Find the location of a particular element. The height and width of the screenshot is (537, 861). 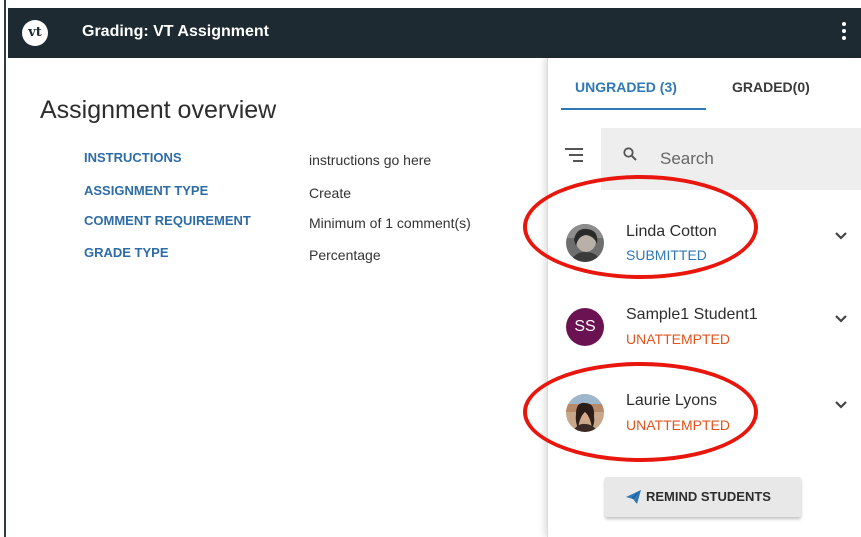

avatar-initials: SS is located at coordinates (585, 326).